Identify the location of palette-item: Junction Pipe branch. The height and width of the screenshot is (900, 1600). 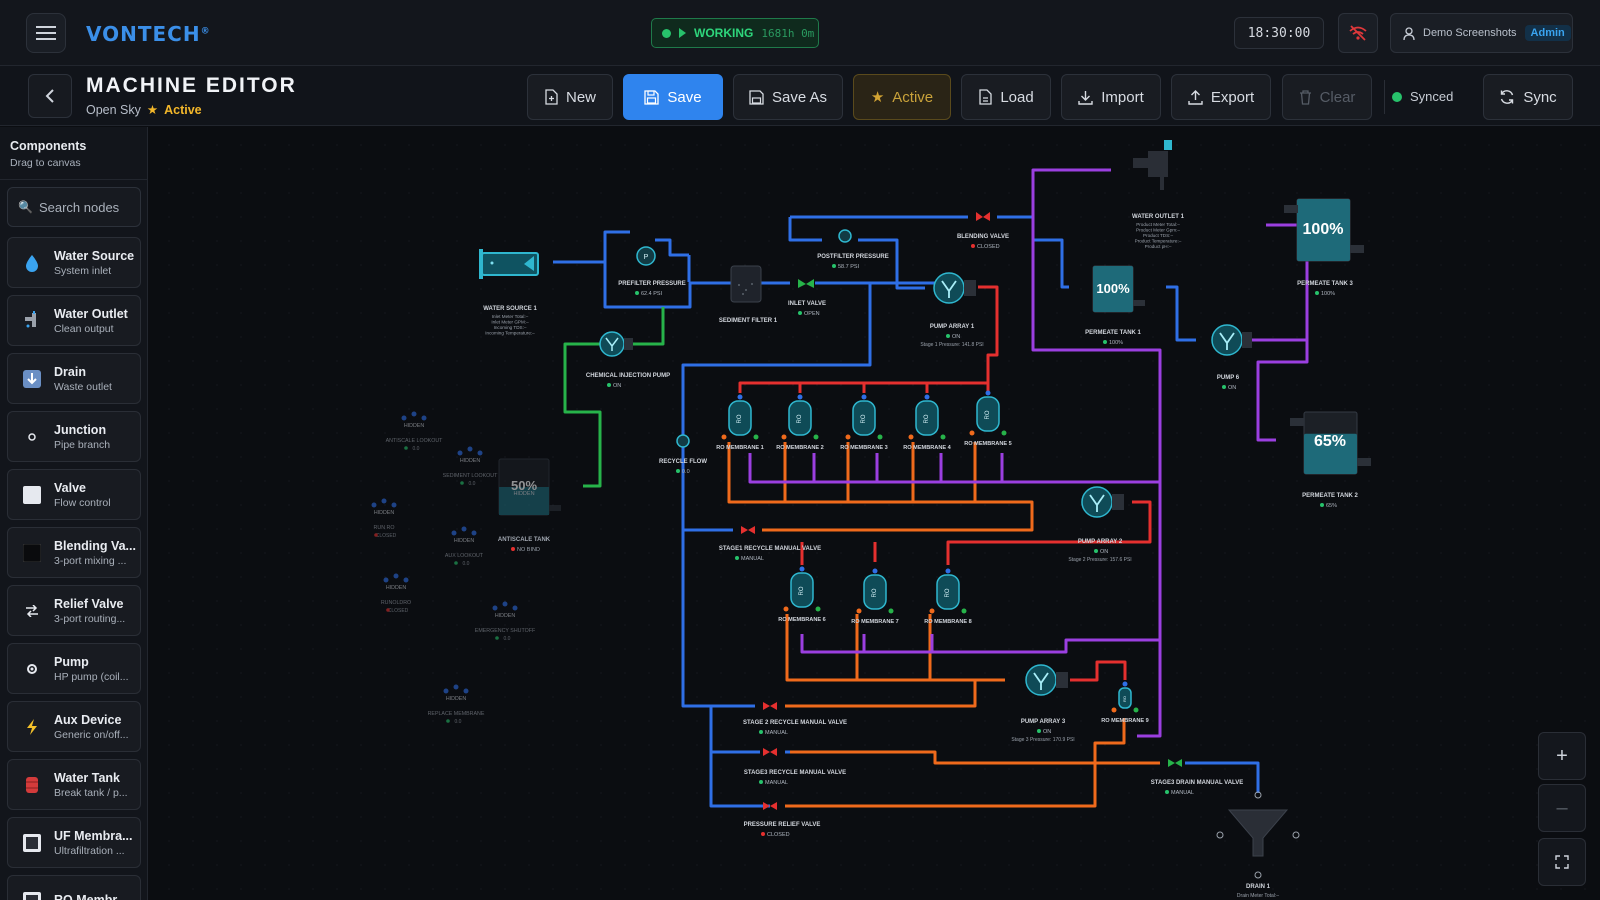
(74, 436).